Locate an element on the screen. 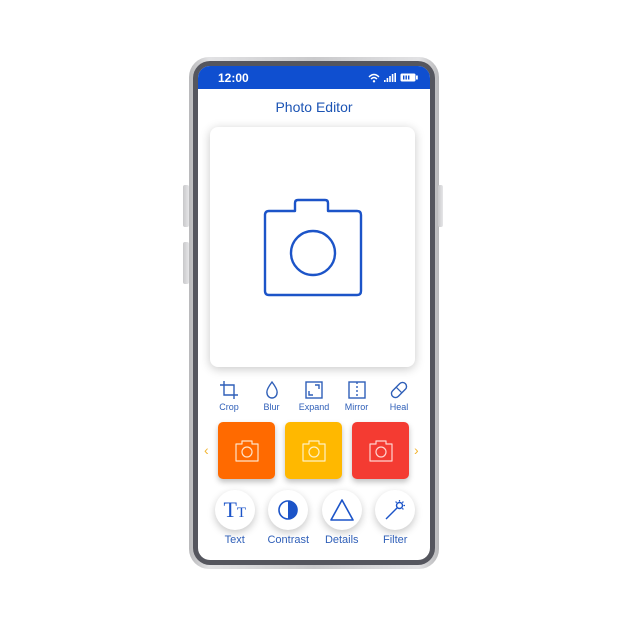  filter-thumb-yellow is located at coordinates (313, 450).